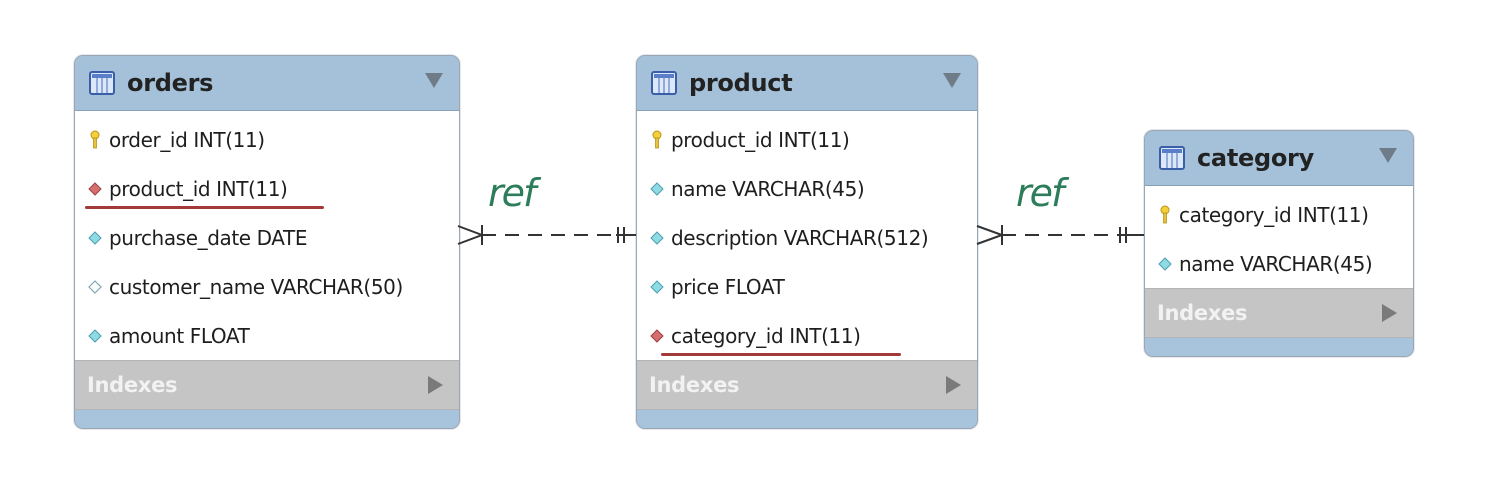  What do you see at coordinates (515, 193) in the screenshot?
I see `annotation-ref-left: ref` at bounding box center [515, 193].